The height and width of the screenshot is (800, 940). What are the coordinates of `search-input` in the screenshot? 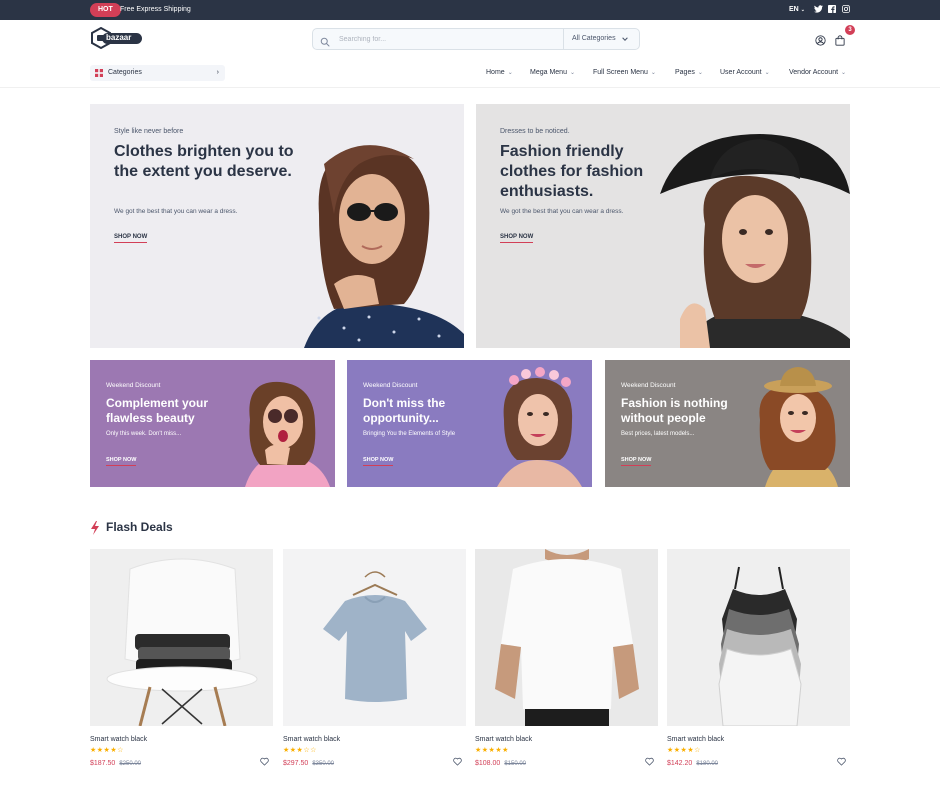 It's located at (449, 39).